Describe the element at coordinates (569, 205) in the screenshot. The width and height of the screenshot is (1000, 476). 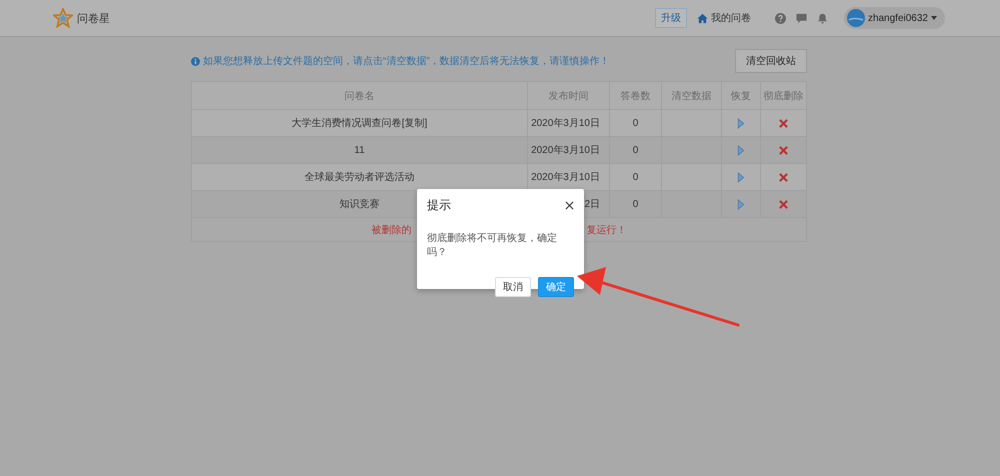
I see `close-icon` at that location.